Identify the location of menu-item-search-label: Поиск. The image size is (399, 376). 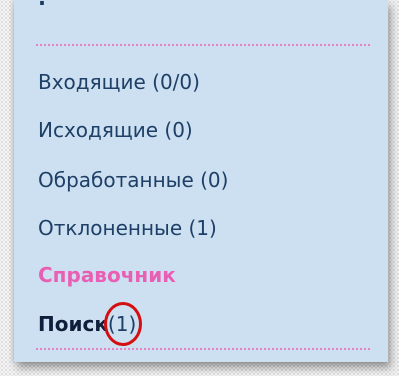
(73, 324).